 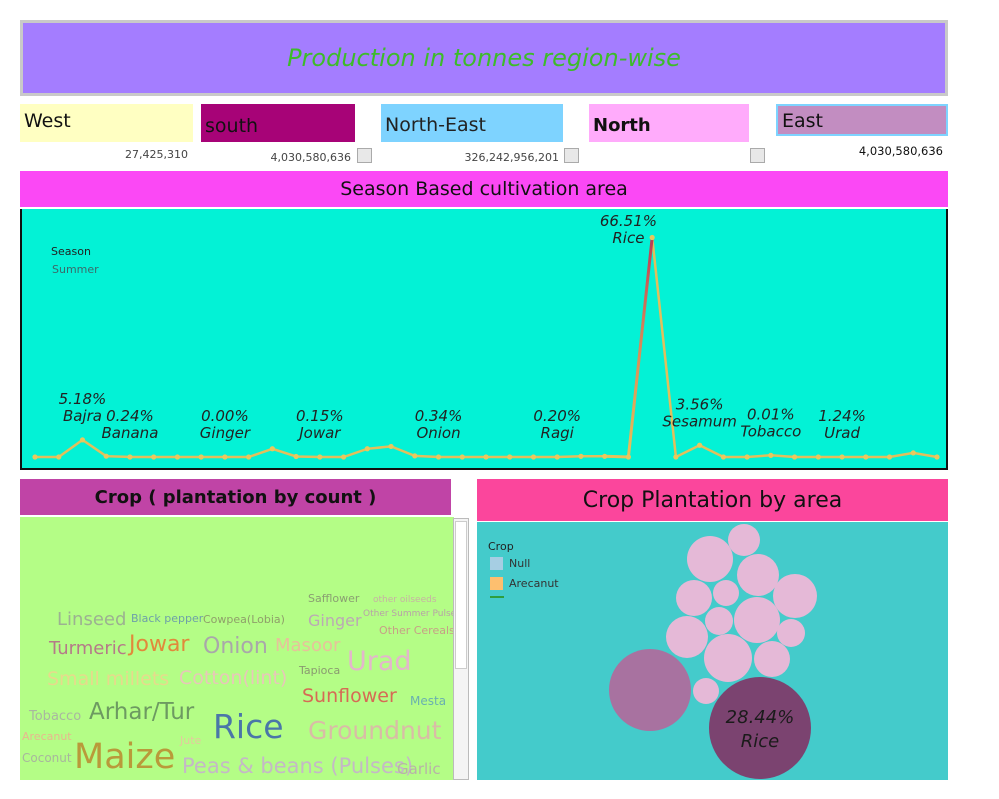 What do you see at coordinates (248, 726) in the screenshot?
I see `crop-word: Rice` at bounding box center [248, 726].